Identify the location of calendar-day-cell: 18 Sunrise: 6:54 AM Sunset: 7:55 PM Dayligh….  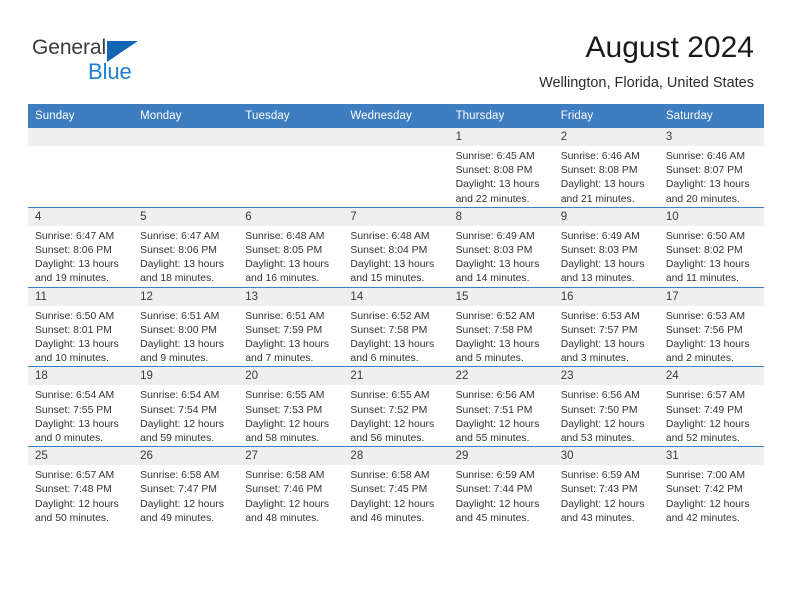
(81, 406).